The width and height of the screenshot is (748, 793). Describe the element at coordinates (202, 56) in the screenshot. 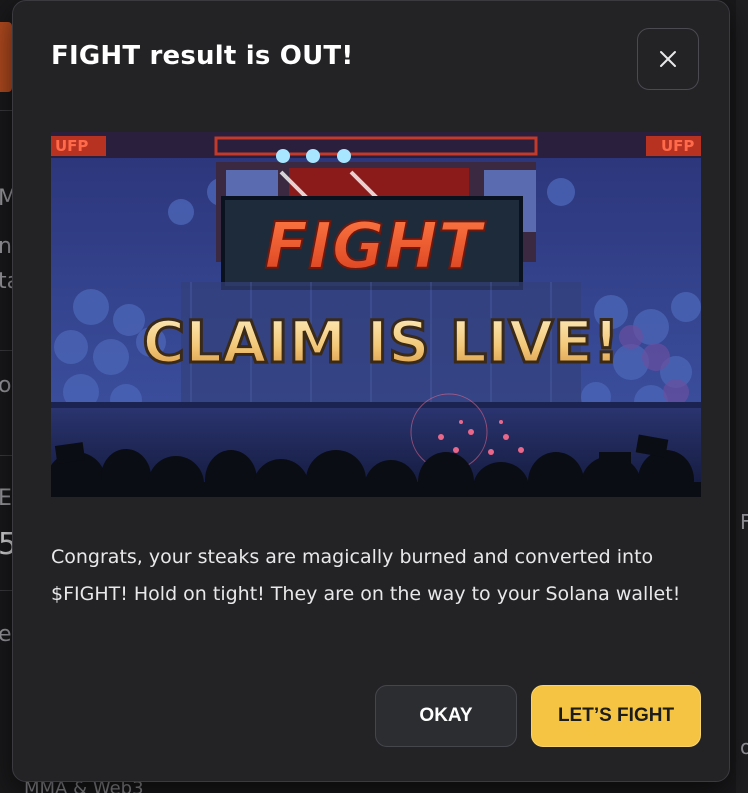

I see `modal-title: FIGHT result is OUT!` at that location.